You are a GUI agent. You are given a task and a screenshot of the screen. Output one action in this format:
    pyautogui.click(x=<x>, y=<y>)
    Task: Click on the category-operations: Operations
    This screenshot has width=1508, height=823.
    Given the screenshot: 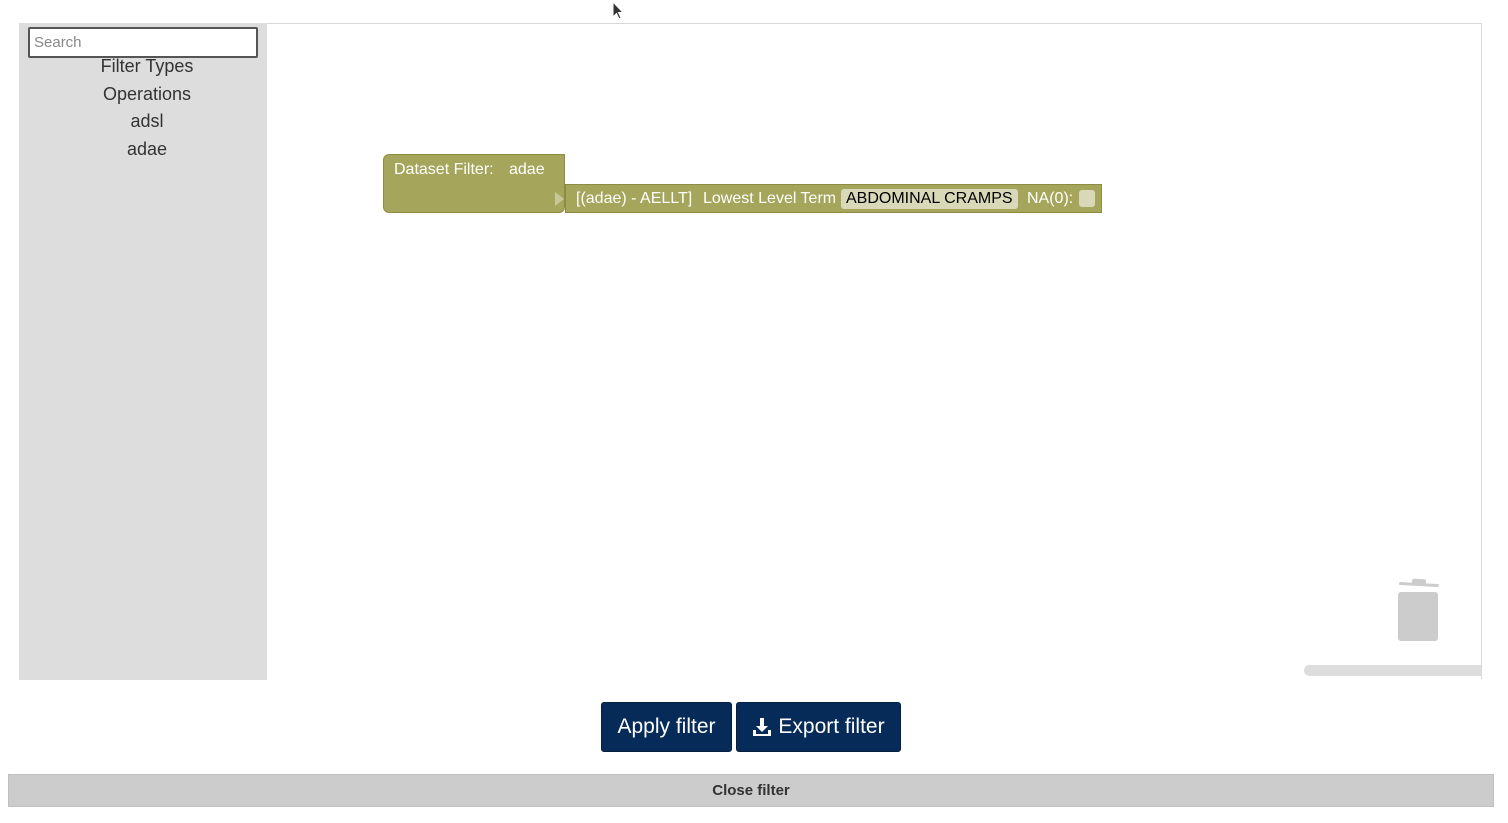 What is the action you would take?
    pyautogui.click(x=147, y=94)
    